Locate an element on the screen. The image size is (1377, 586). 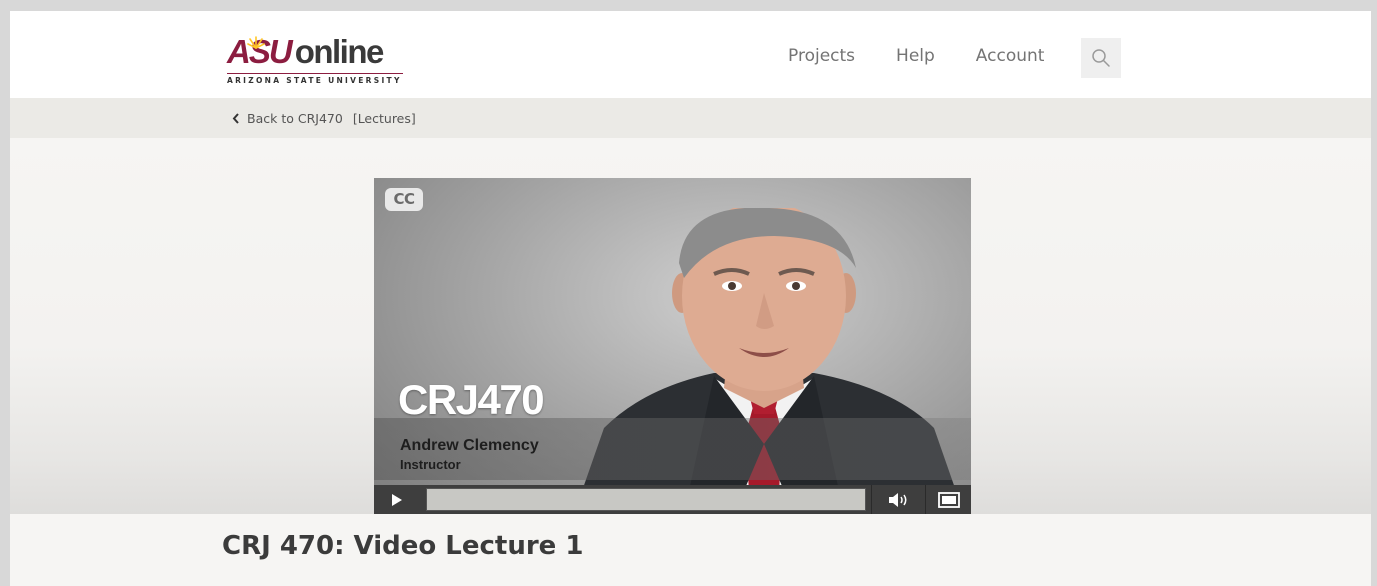
breadcrumb: Back to CRJ470 [Lectures] is located at coordinates (324, 118).